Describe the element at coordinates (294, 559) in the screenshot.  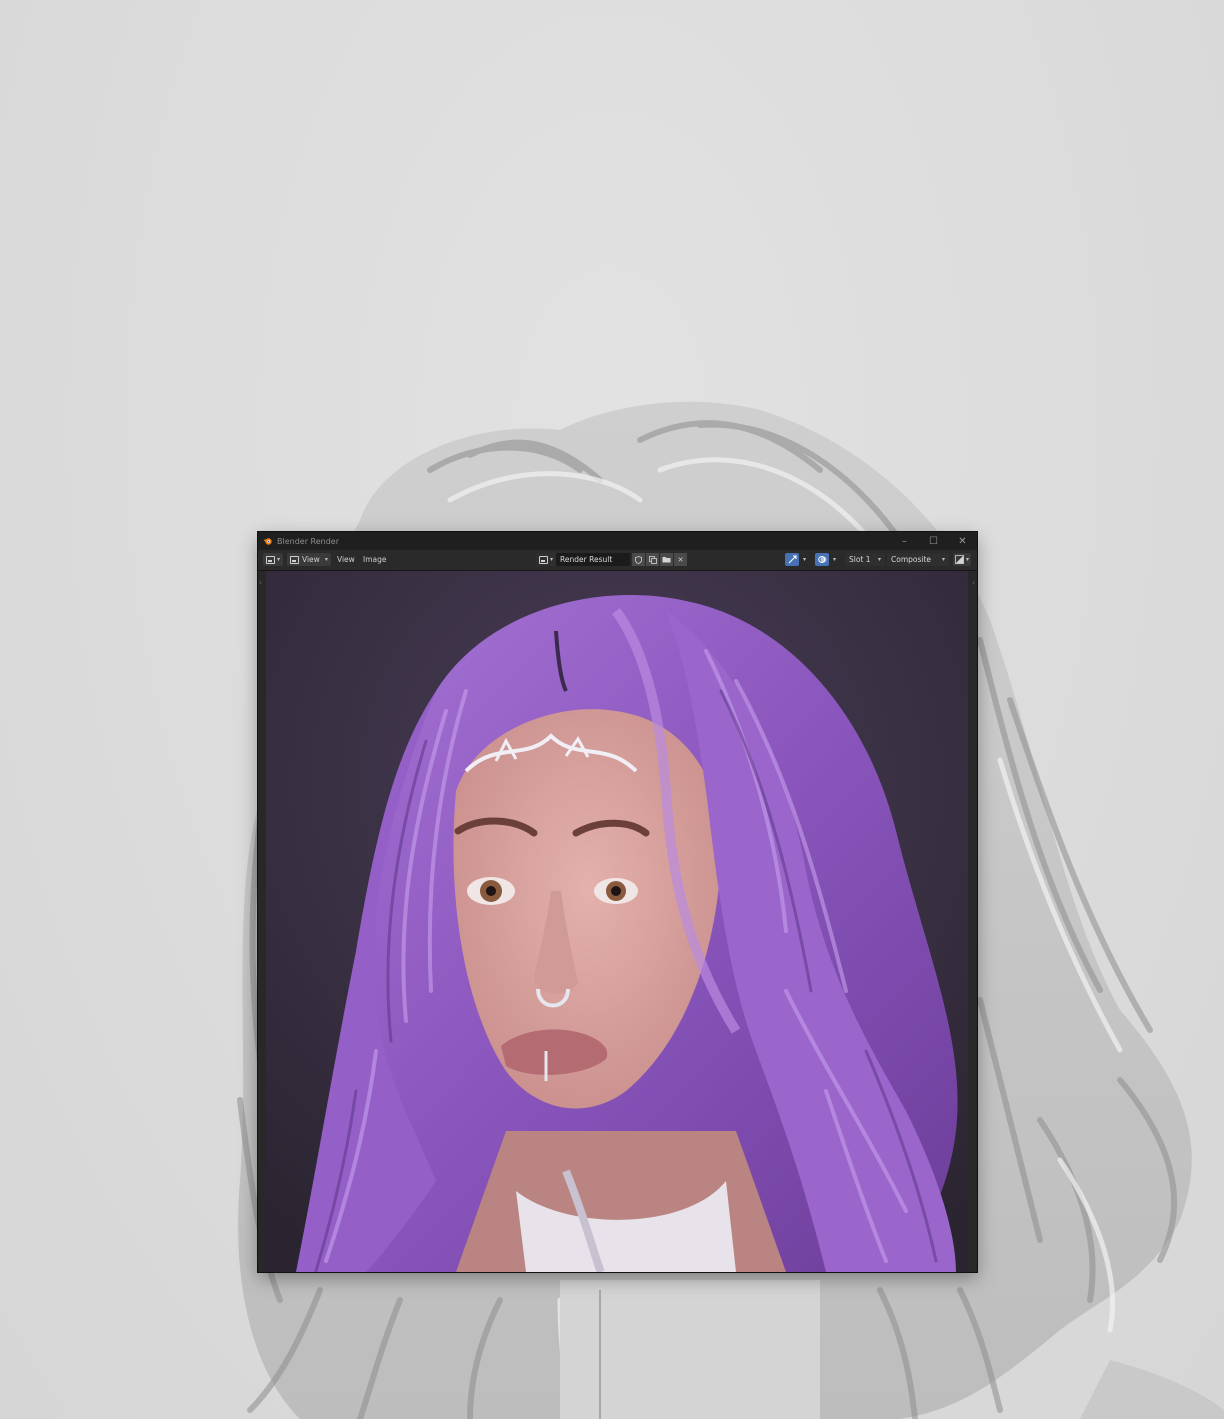
I see `view-mode-icon` at that location.